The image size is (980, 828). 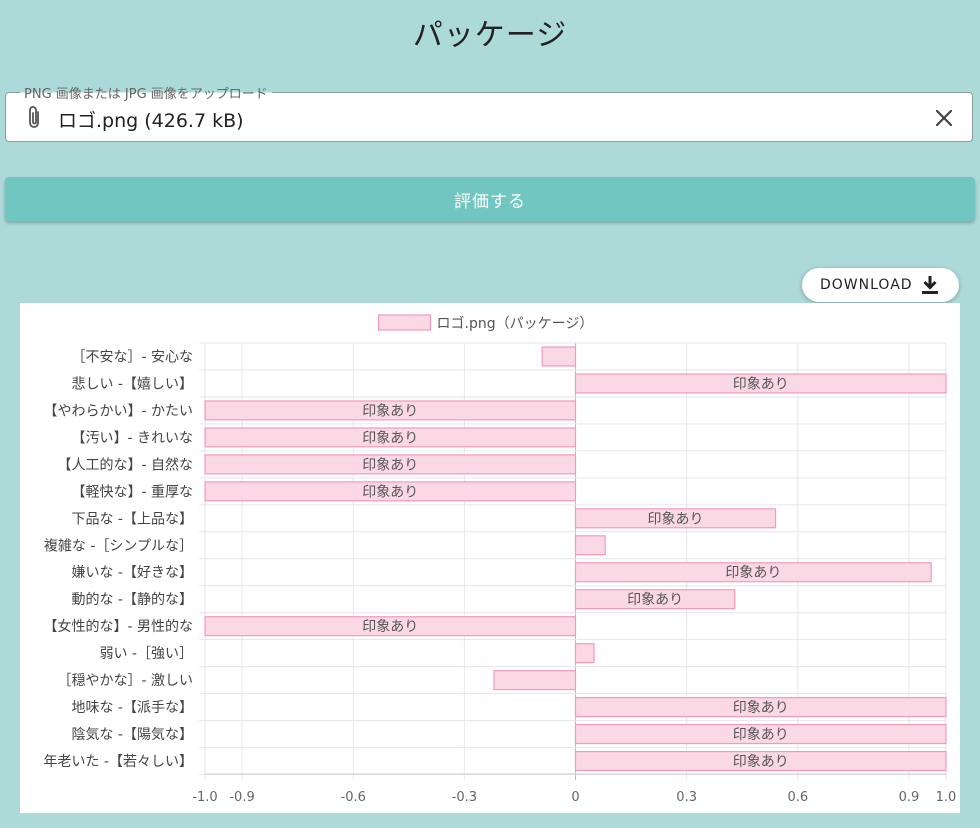 What do you see at coordinates (946, 797) in the screenshot?
I see `x-tick-label: 1.0` at bounding box center [946, 797].